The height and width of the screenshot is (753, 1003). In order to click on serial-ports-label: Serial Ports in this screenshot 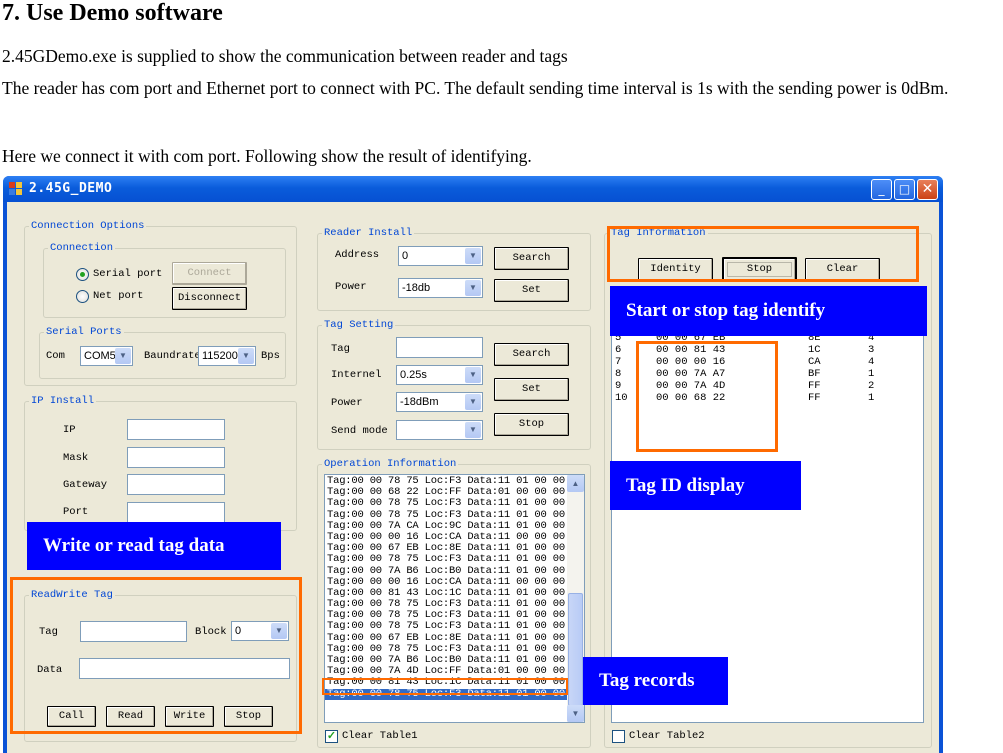, I will do `click(84, 332)`.